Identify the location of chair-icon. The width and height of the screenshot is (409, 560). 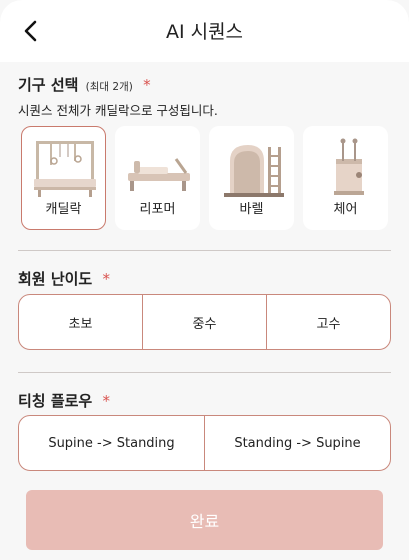
(349, 166).